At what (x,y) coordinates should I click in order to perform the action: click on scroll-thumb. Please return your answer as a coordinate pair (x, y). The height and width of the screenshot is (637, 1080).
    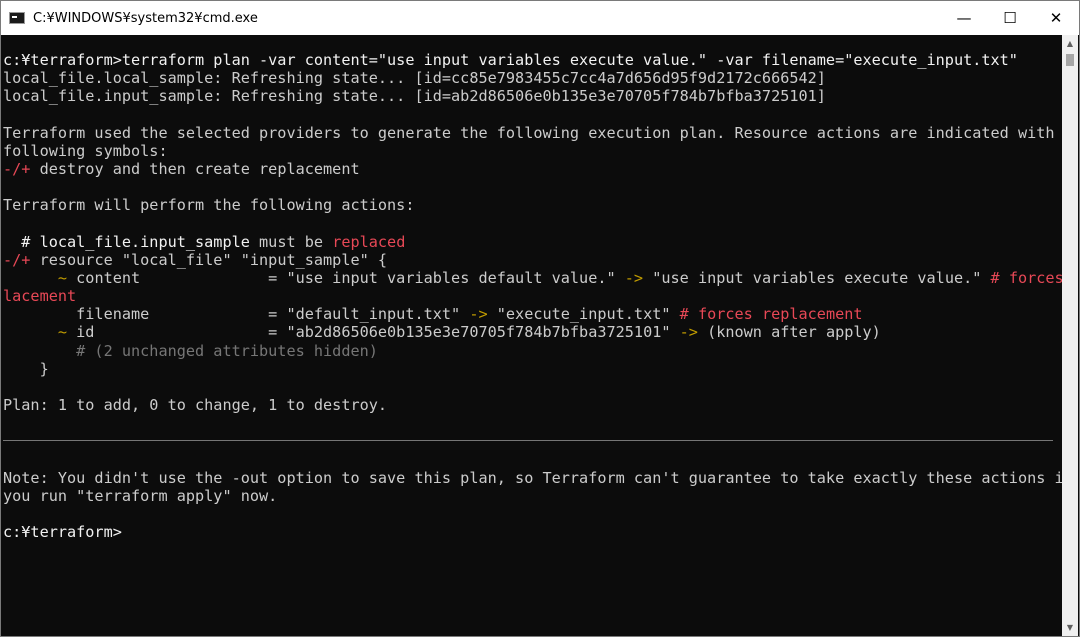
    Looking at the image, I should click on (1070, 60).